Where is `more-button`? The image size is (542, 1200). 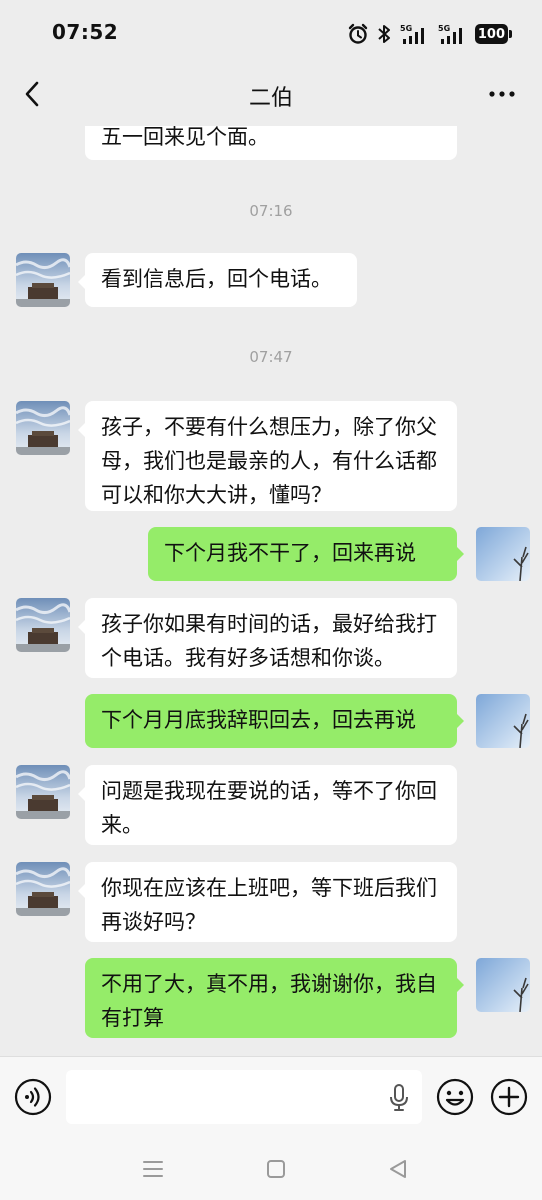
more-button is located at coordinates (502, 94).